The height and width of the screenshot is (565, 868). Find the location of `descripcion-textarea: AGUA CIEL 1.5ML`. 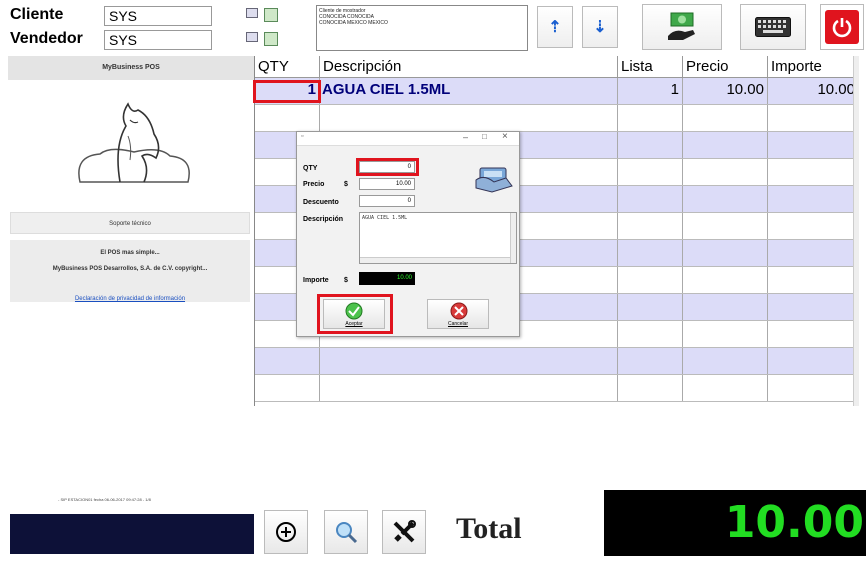

descripcion-textarea: AGUA CIEL 1.5ML is located at coordinates (438, 238).